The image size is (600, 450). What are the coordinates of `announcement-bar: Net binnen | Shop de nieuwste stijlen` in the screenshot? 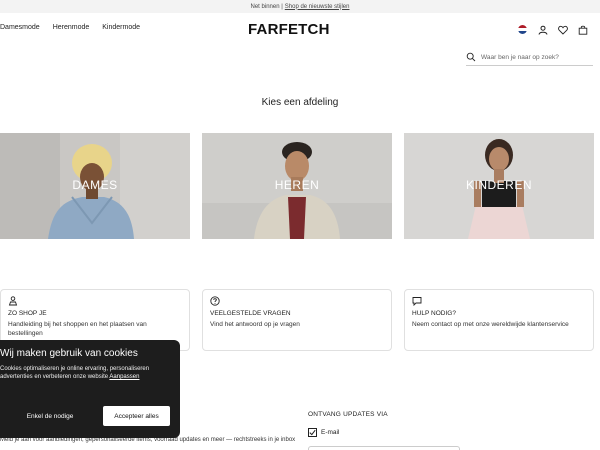 It's located at (300, 6).